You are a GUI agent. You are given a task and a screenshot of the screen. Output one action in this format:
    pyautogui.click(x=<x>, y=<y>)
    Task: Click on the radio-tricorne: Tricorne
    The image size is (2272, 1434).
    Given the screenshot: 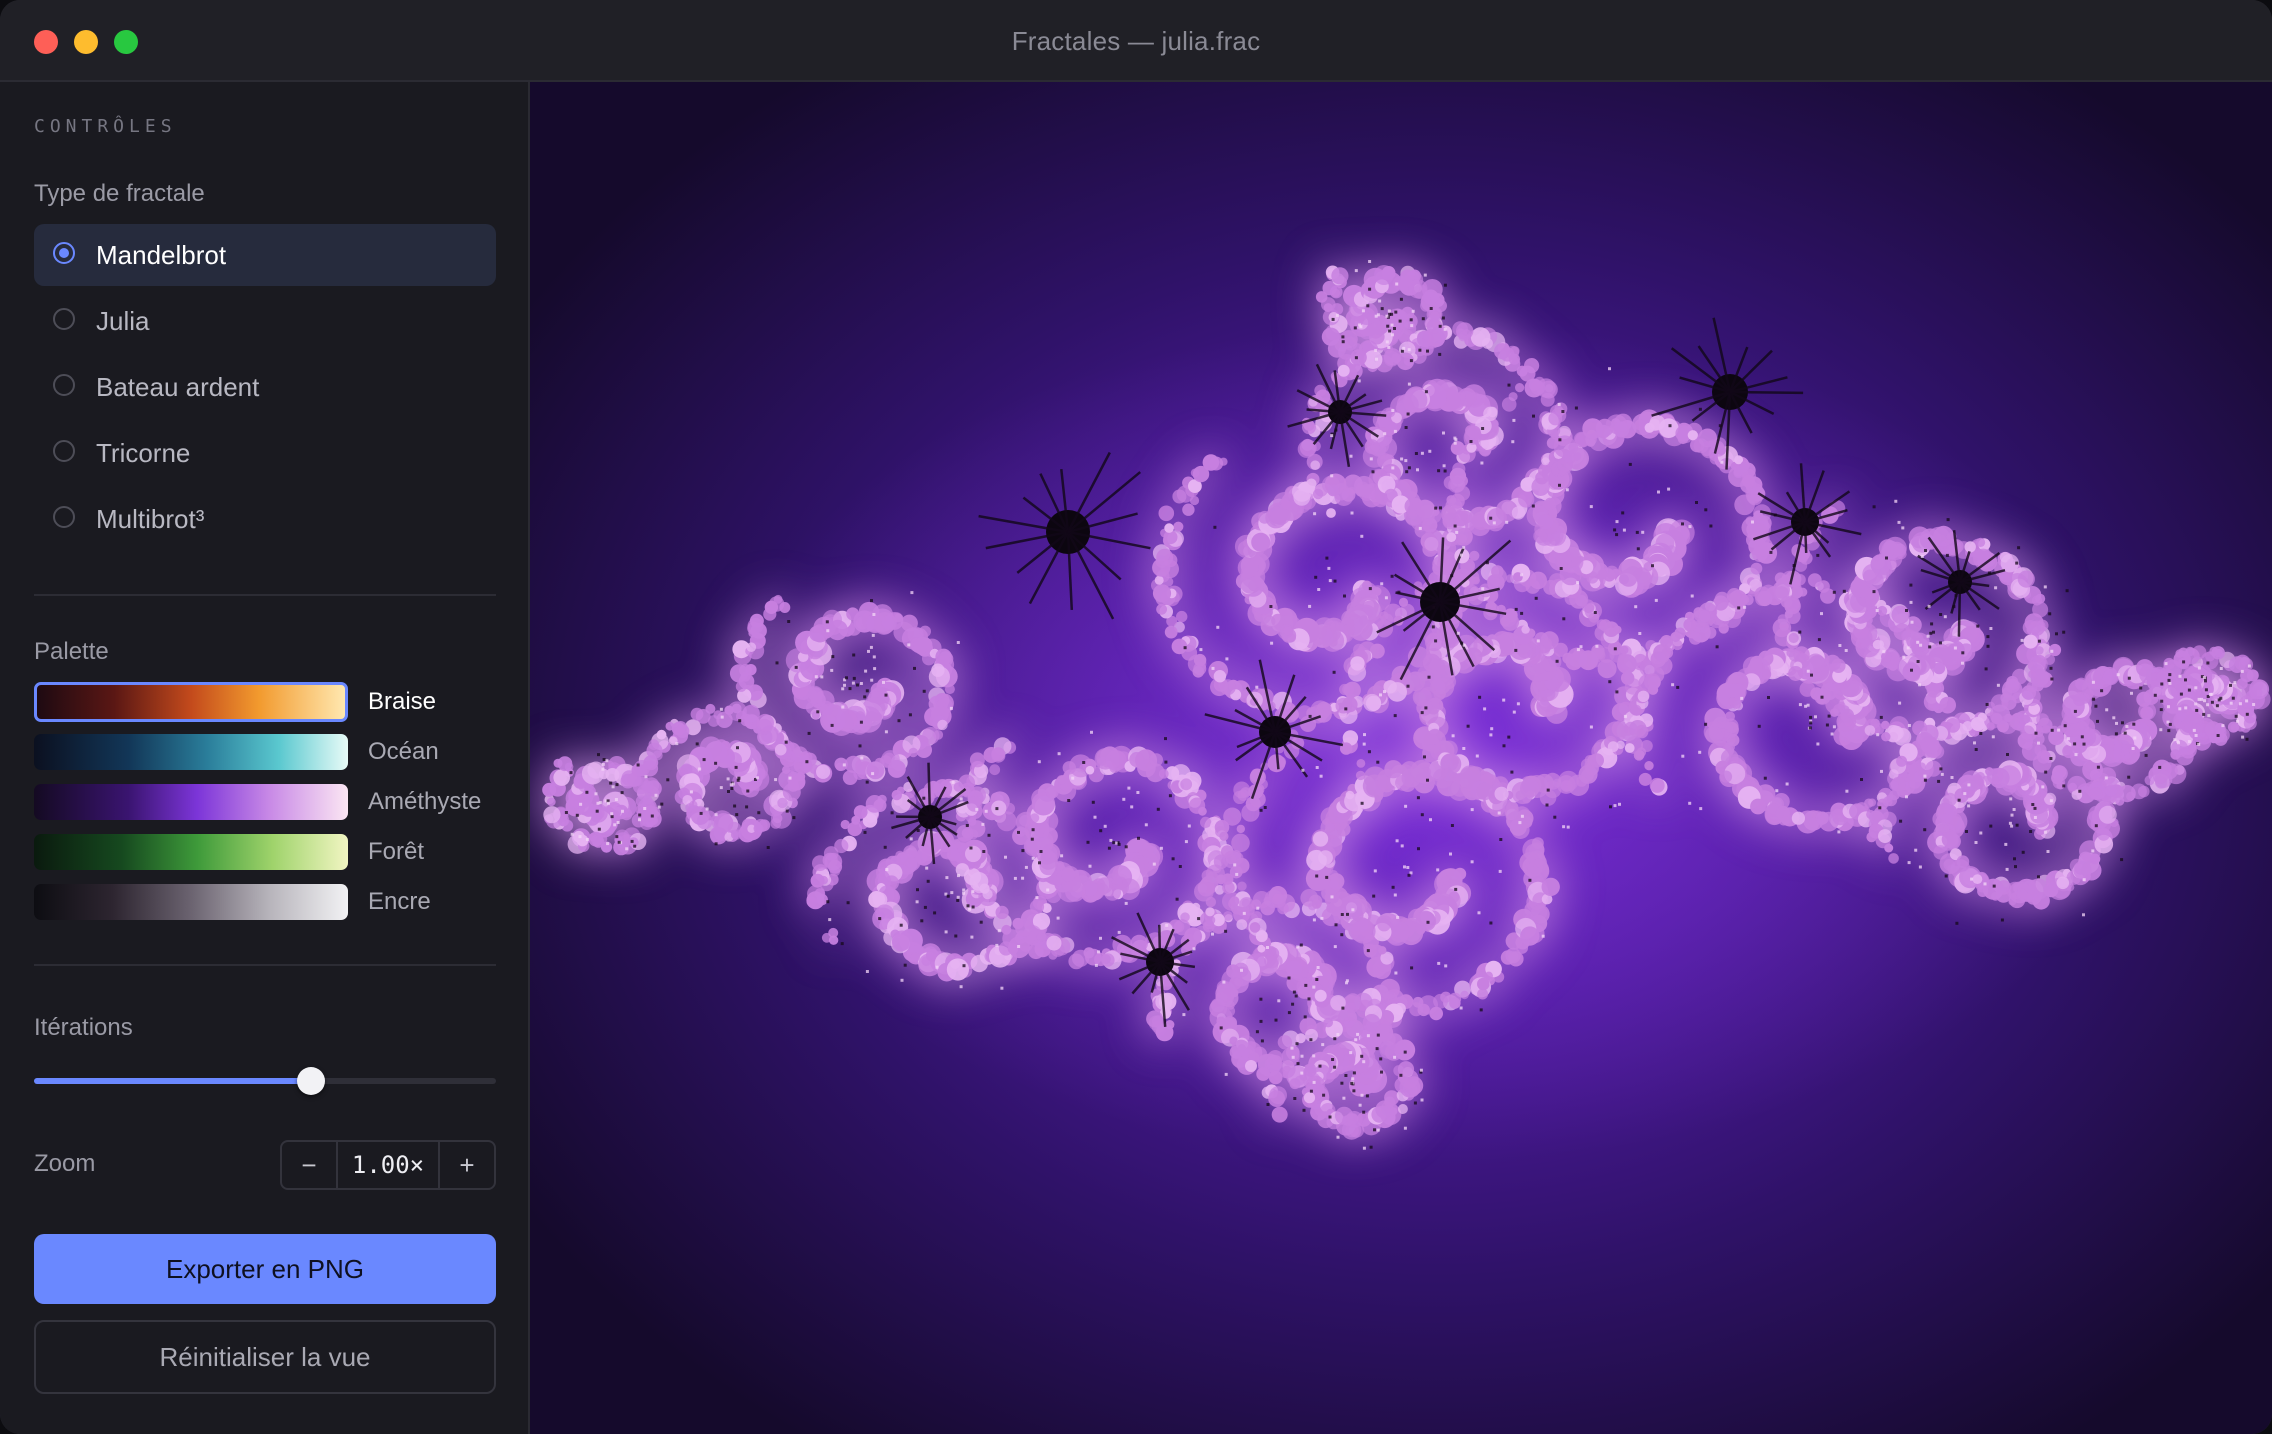 What is the action you would take?
    pyautogui.click(x=265, y=453)
    